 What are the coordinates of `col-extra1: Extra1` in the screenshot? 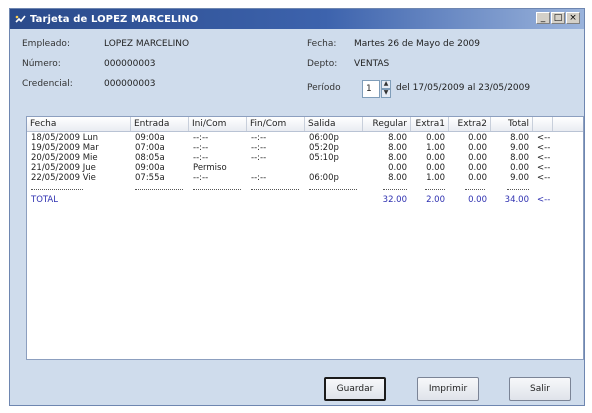 It's located at (430, 124).